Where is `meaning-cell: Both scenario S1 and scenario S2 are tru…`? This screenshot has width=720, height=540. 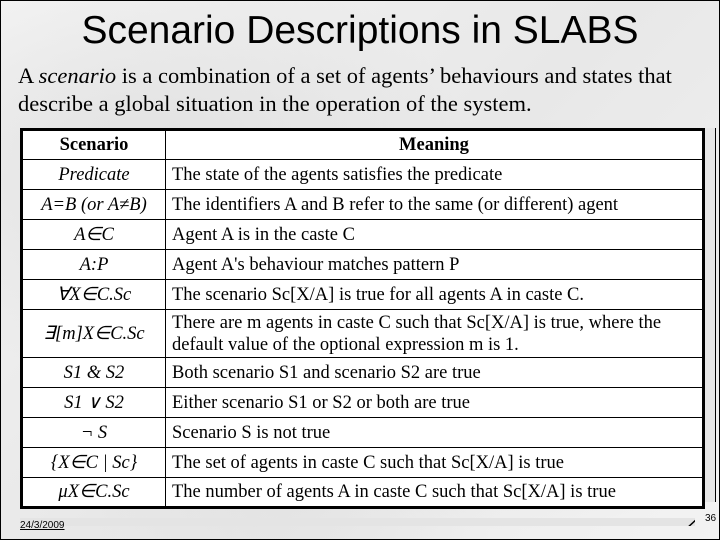
meaning-cell: Both scenario S1 and scenario S2 are tru… is located at coordinates (434, 372).